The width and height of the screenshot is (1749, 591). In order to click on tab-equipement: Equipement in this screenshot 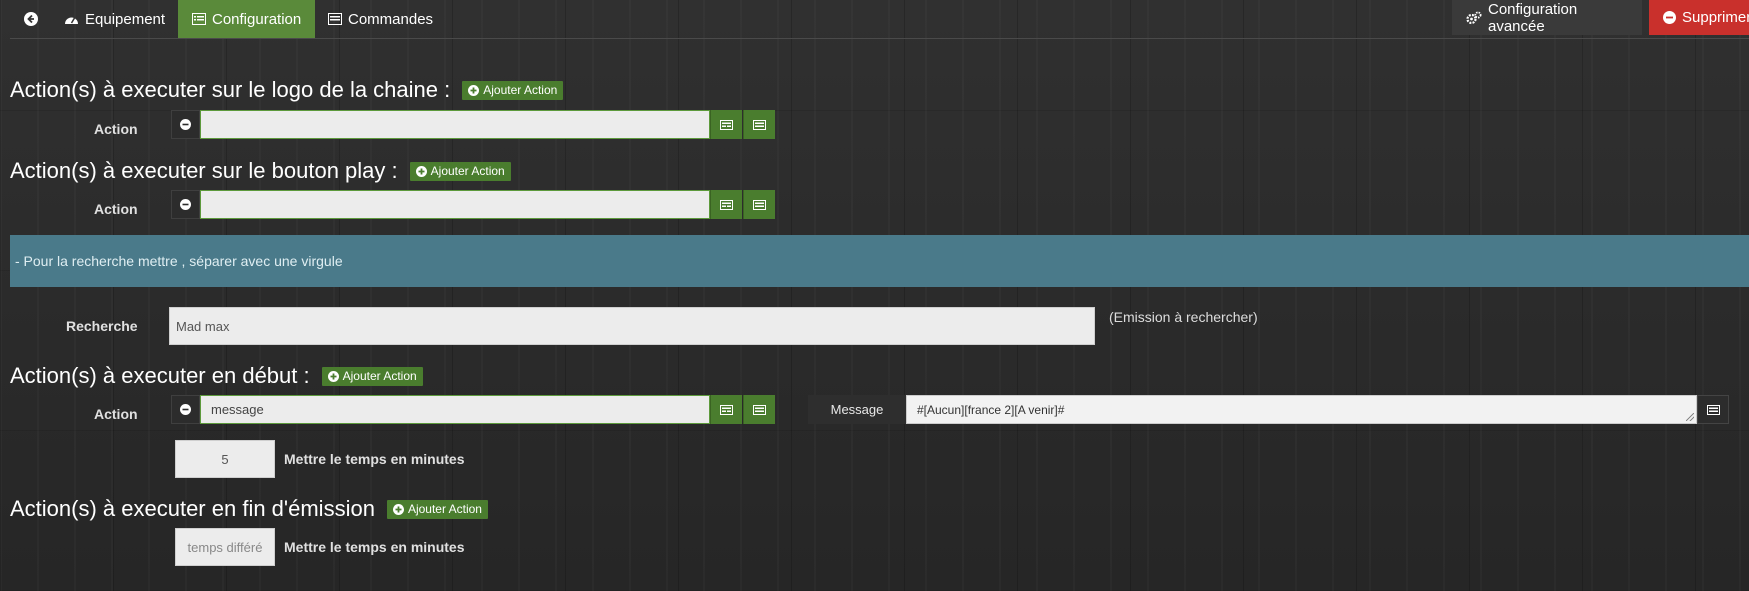, I will do `click(114, 19)`.